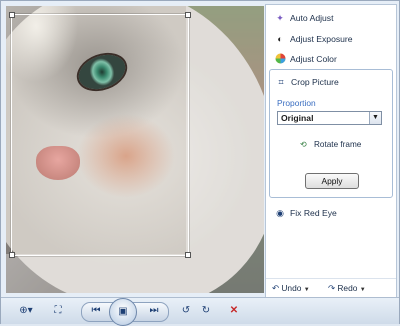 Image resolution: width=400 pixels, height=326 pixels. What do you see at coordinates (315, 82) in the screenshot?
I see `crop-picture-label: Crop Picture` at bounding box center [315, 82].